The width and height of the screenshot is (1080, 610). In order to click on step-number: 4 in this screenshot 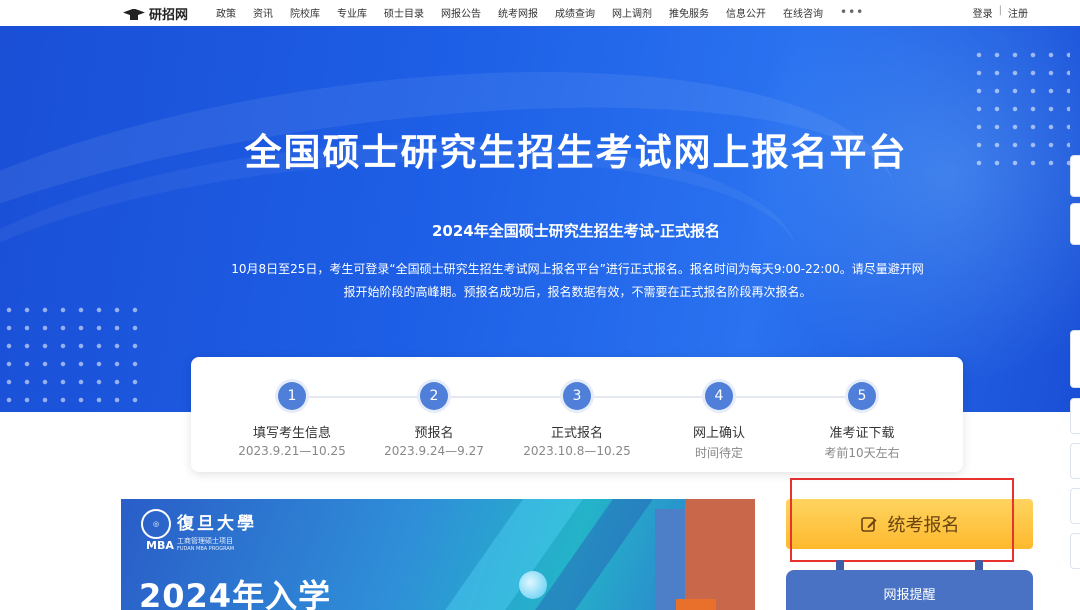, I will do `click(719, 396)`.